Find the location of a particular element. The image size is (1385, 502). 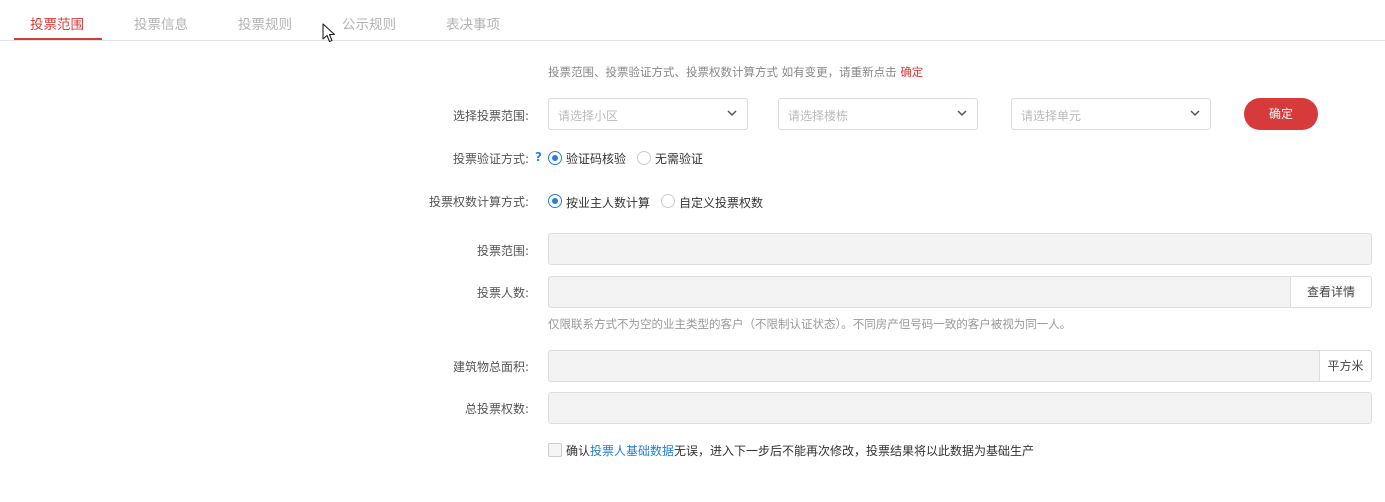

building-select: 请选择楼栋 is located at coordinates (878, 114).